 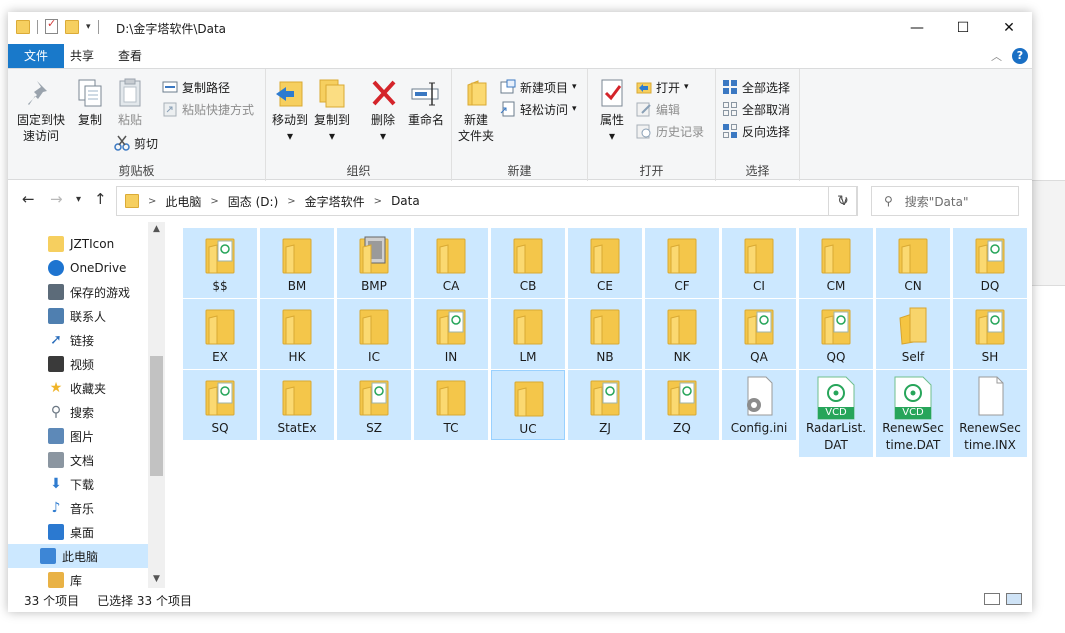 I want to click on tab-view: 查看, so click(x=130, y=56).